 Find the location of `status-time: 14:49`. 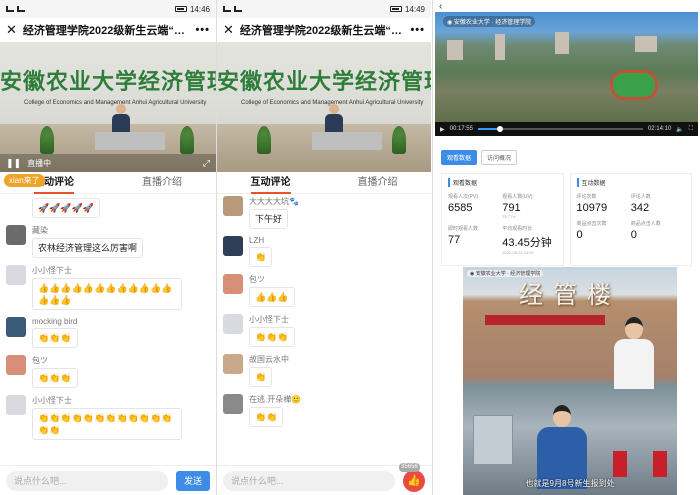

status-time: 14:49 is located at coordinates (414, 9).